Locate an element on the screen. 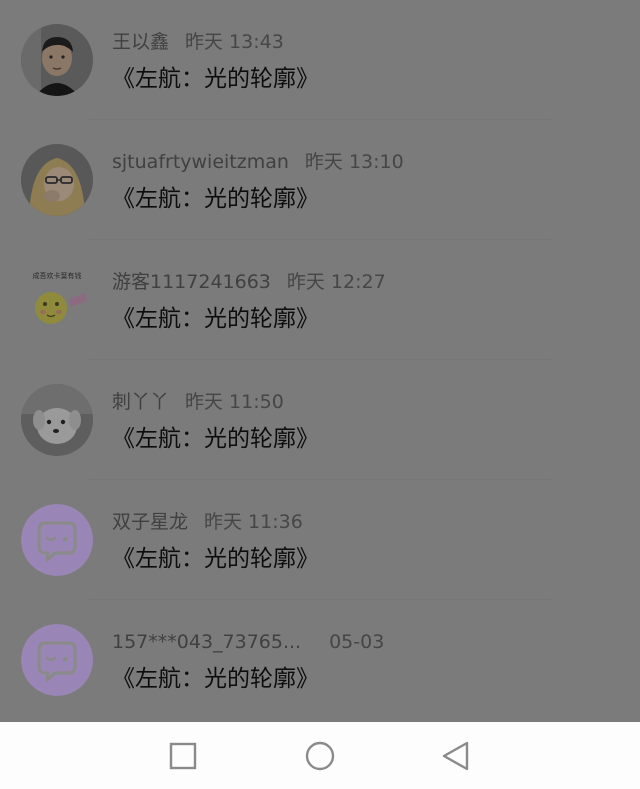  comment-meta: 王以鑫 昨天 13:43 is located at coordinates (198, 42).